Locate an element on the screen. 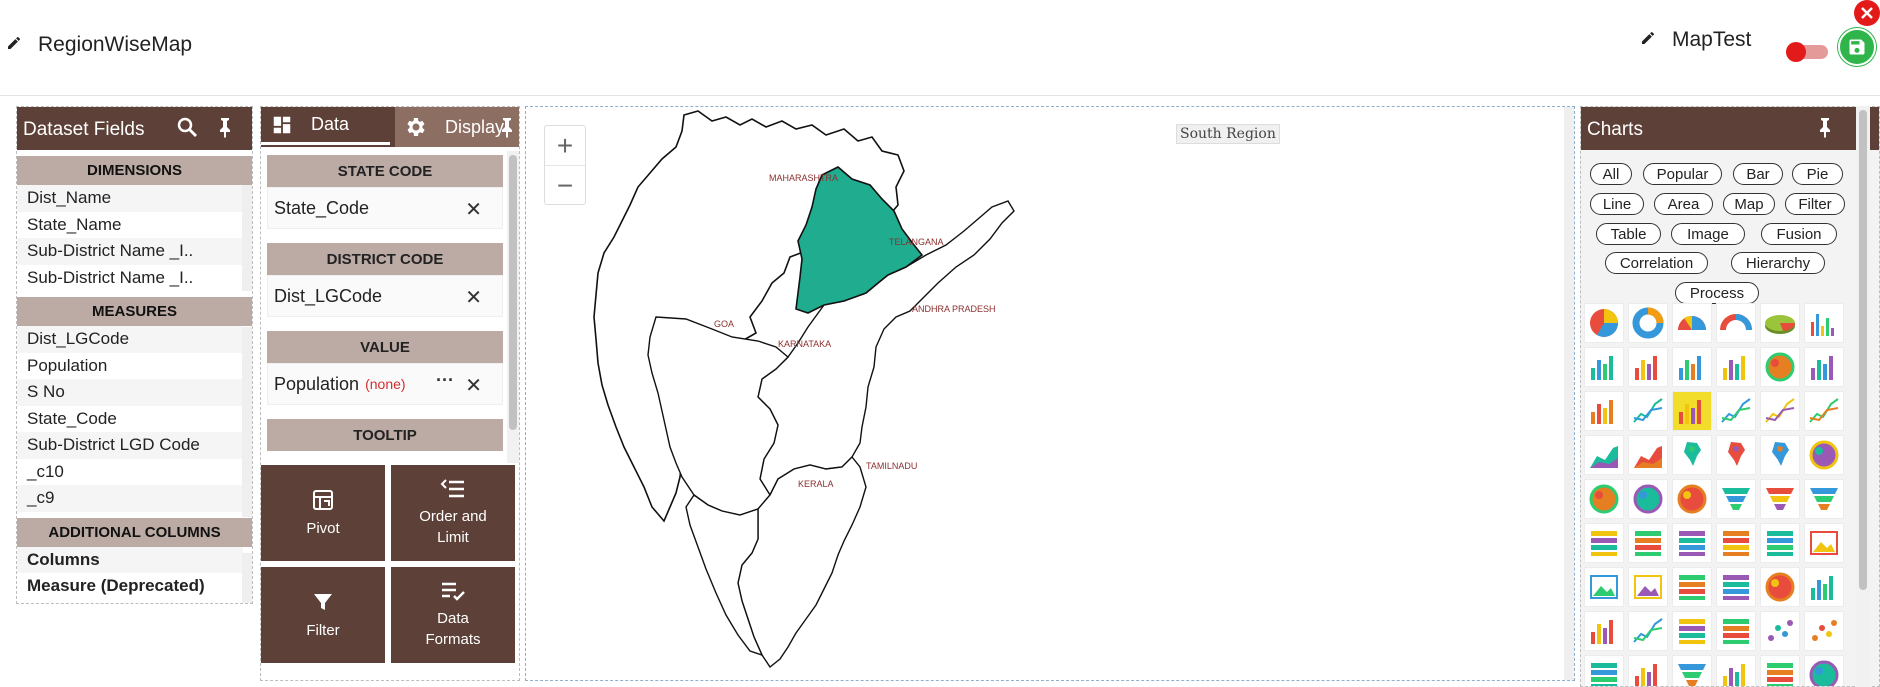  area-chart-icon is located at coordinates (1604, 455).